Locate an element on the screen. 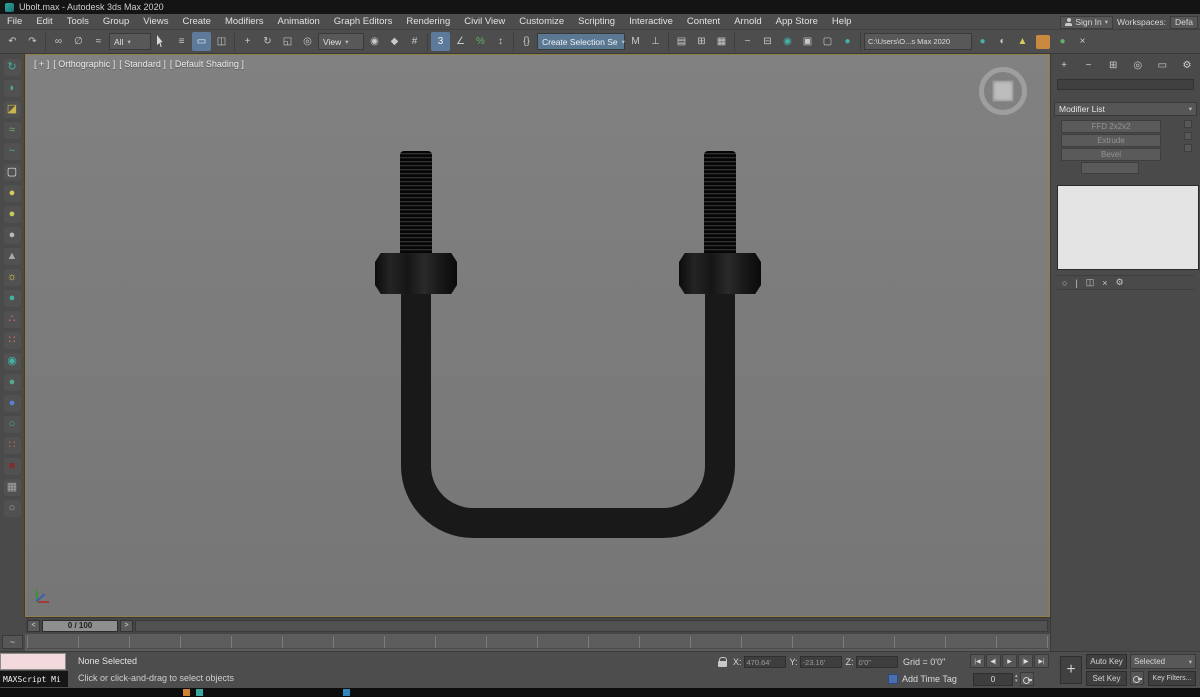 This screenshot has height=697, width=1200. pin-stack-icon: ○ is located at coordinates (1064, 283).